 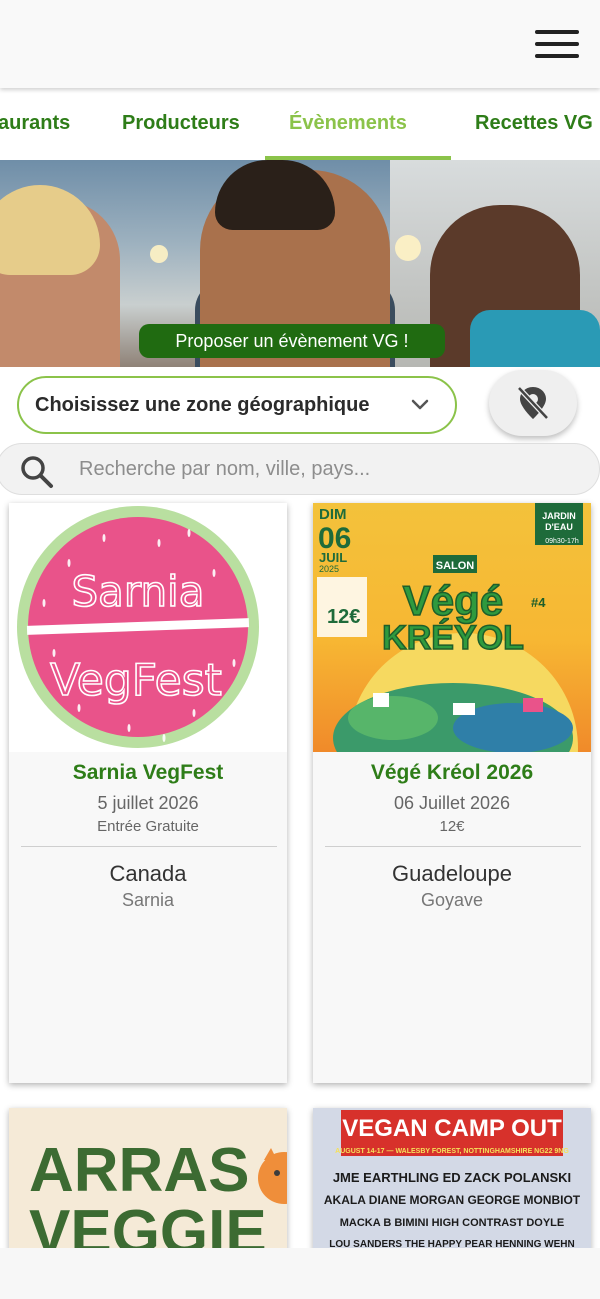 What do you see at coordinates (452, 803) in the screenshot?
I see `event-date: 06 Juillet 2026` at bounding box center [452, 803].